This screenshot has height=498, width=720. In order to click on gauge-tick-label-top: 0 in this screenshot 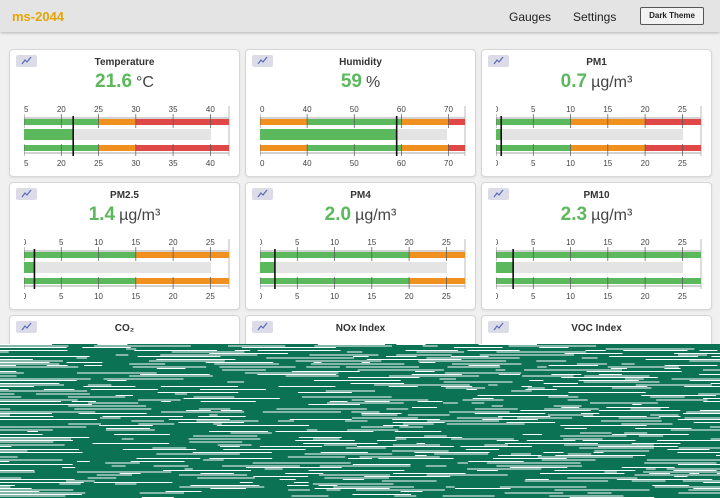, I will do `click(25, 242)`.